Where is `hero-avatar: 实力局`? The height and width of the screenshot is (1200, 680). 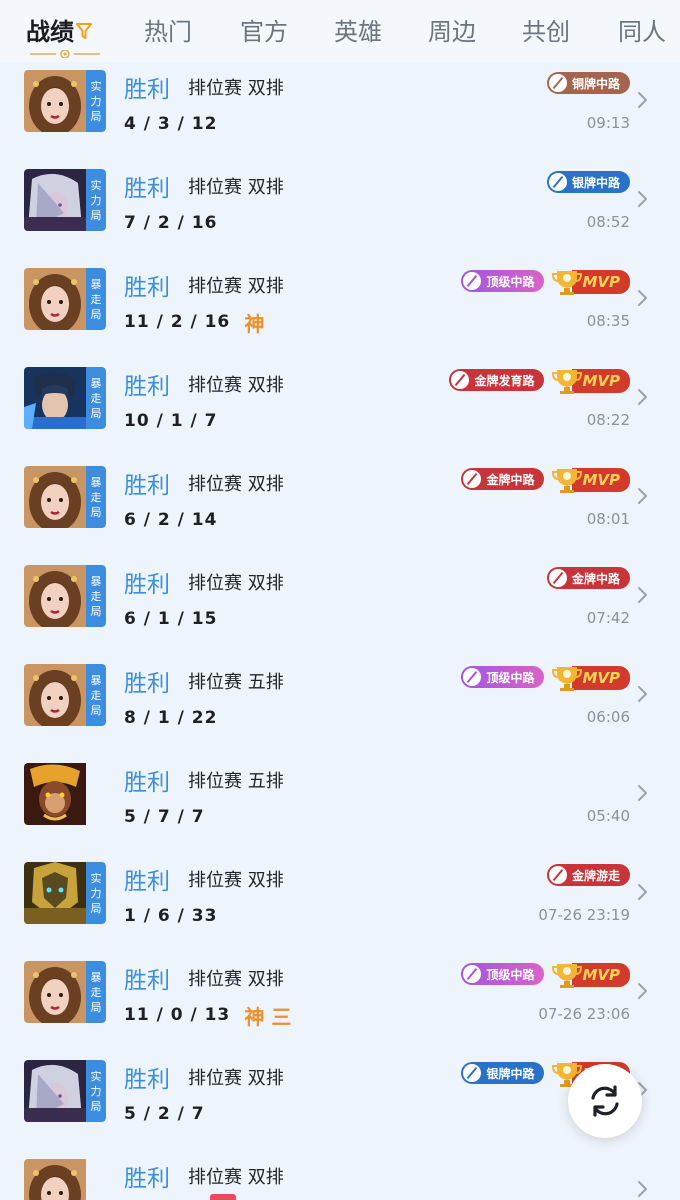 hero-avatar: 实力局 is located at coordinates (65, 893).